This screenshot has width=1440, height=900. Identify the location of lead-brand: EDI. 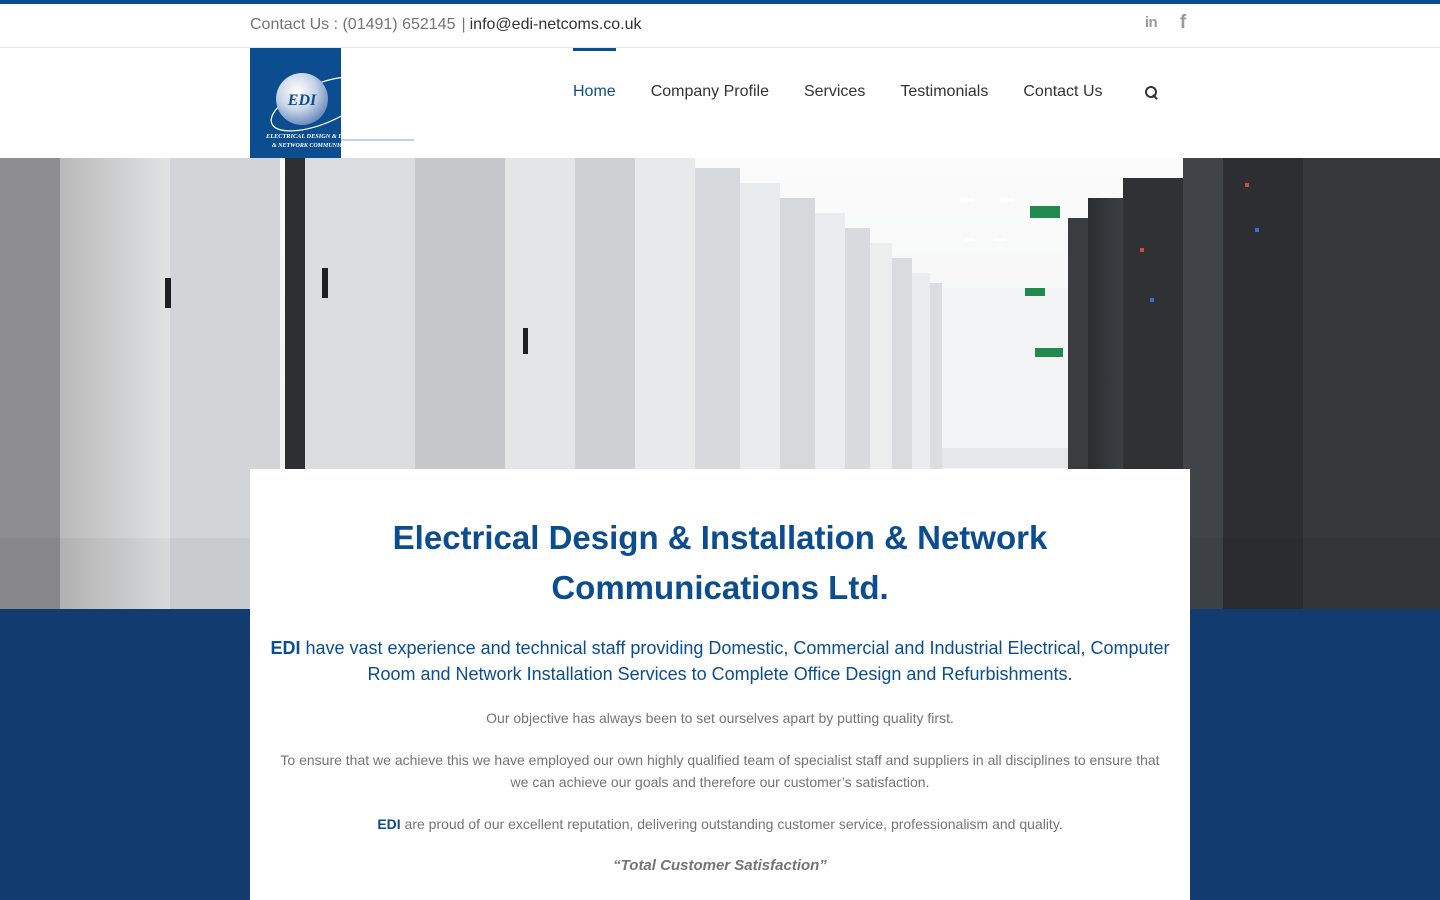
(285, 648).